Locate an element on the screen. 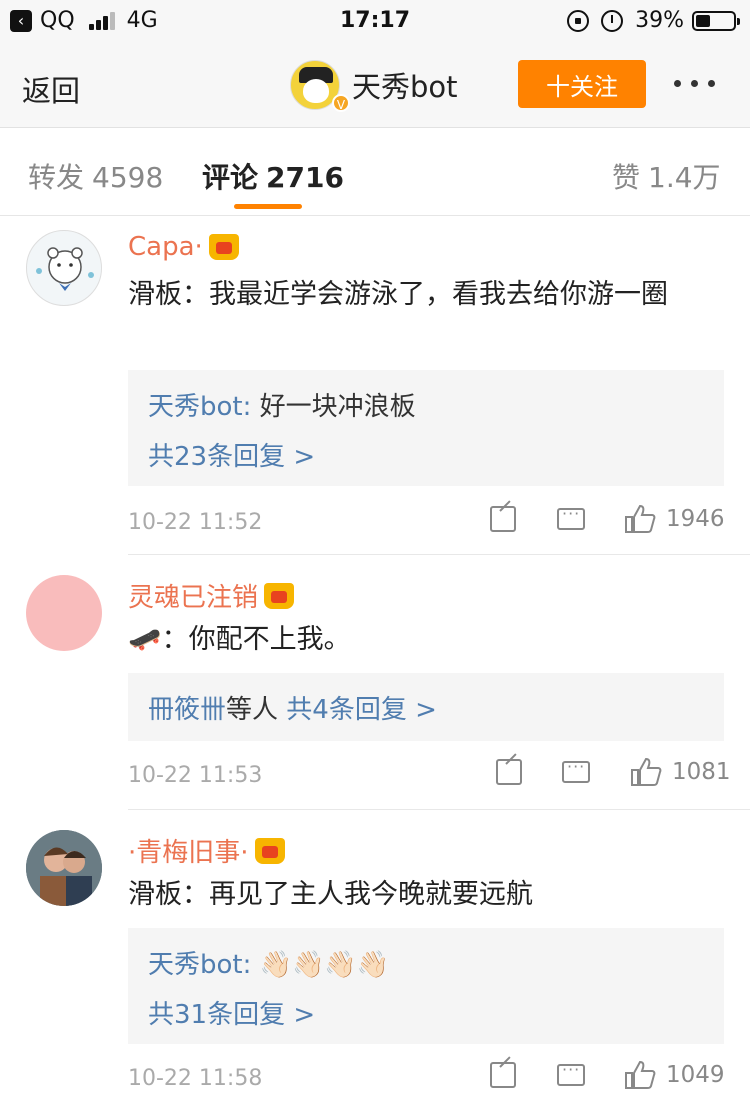  view-replies-link: 共4条回复 > is located at coordinates (357, 710).